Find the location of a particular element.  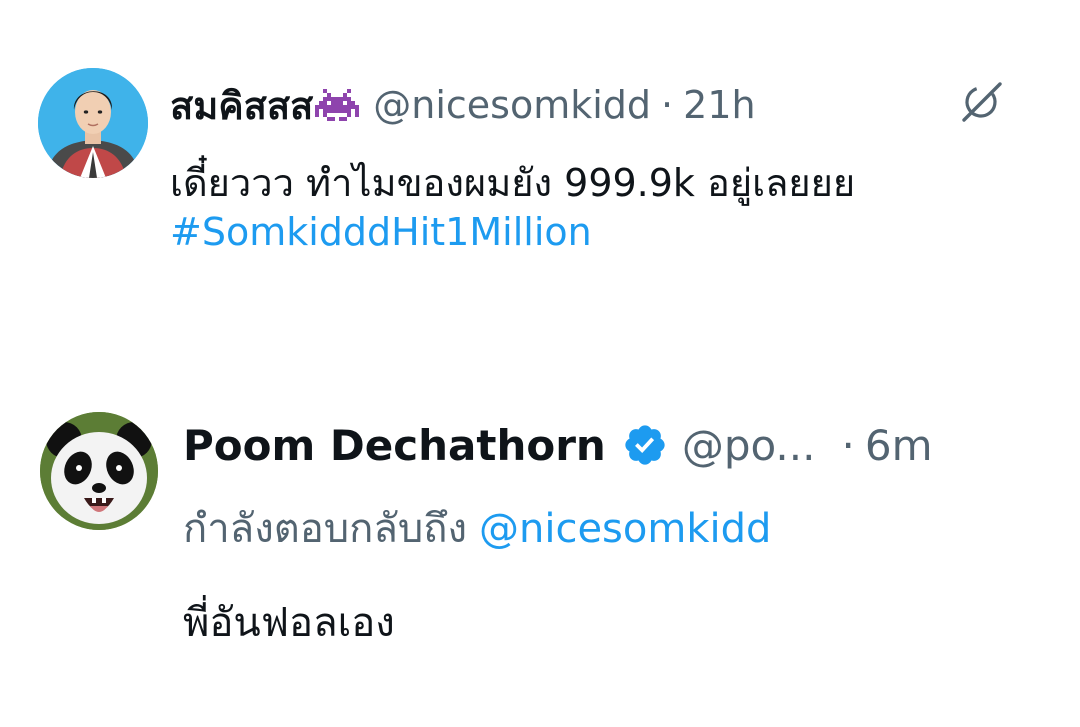

display-name: สมคิสสส is located at coordinates (241, 105).